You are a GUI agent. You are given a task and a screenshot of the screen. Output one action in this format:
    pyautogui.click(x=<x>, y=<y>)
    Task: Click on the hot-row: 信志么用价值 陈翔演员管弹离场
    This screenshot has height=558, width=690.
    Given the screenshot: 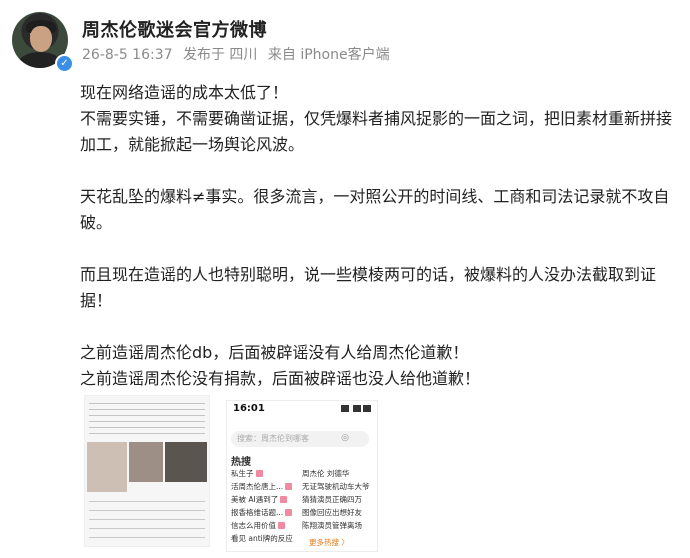 What is the action you would take?
    pyautogui.click(x=302, y=525)
    